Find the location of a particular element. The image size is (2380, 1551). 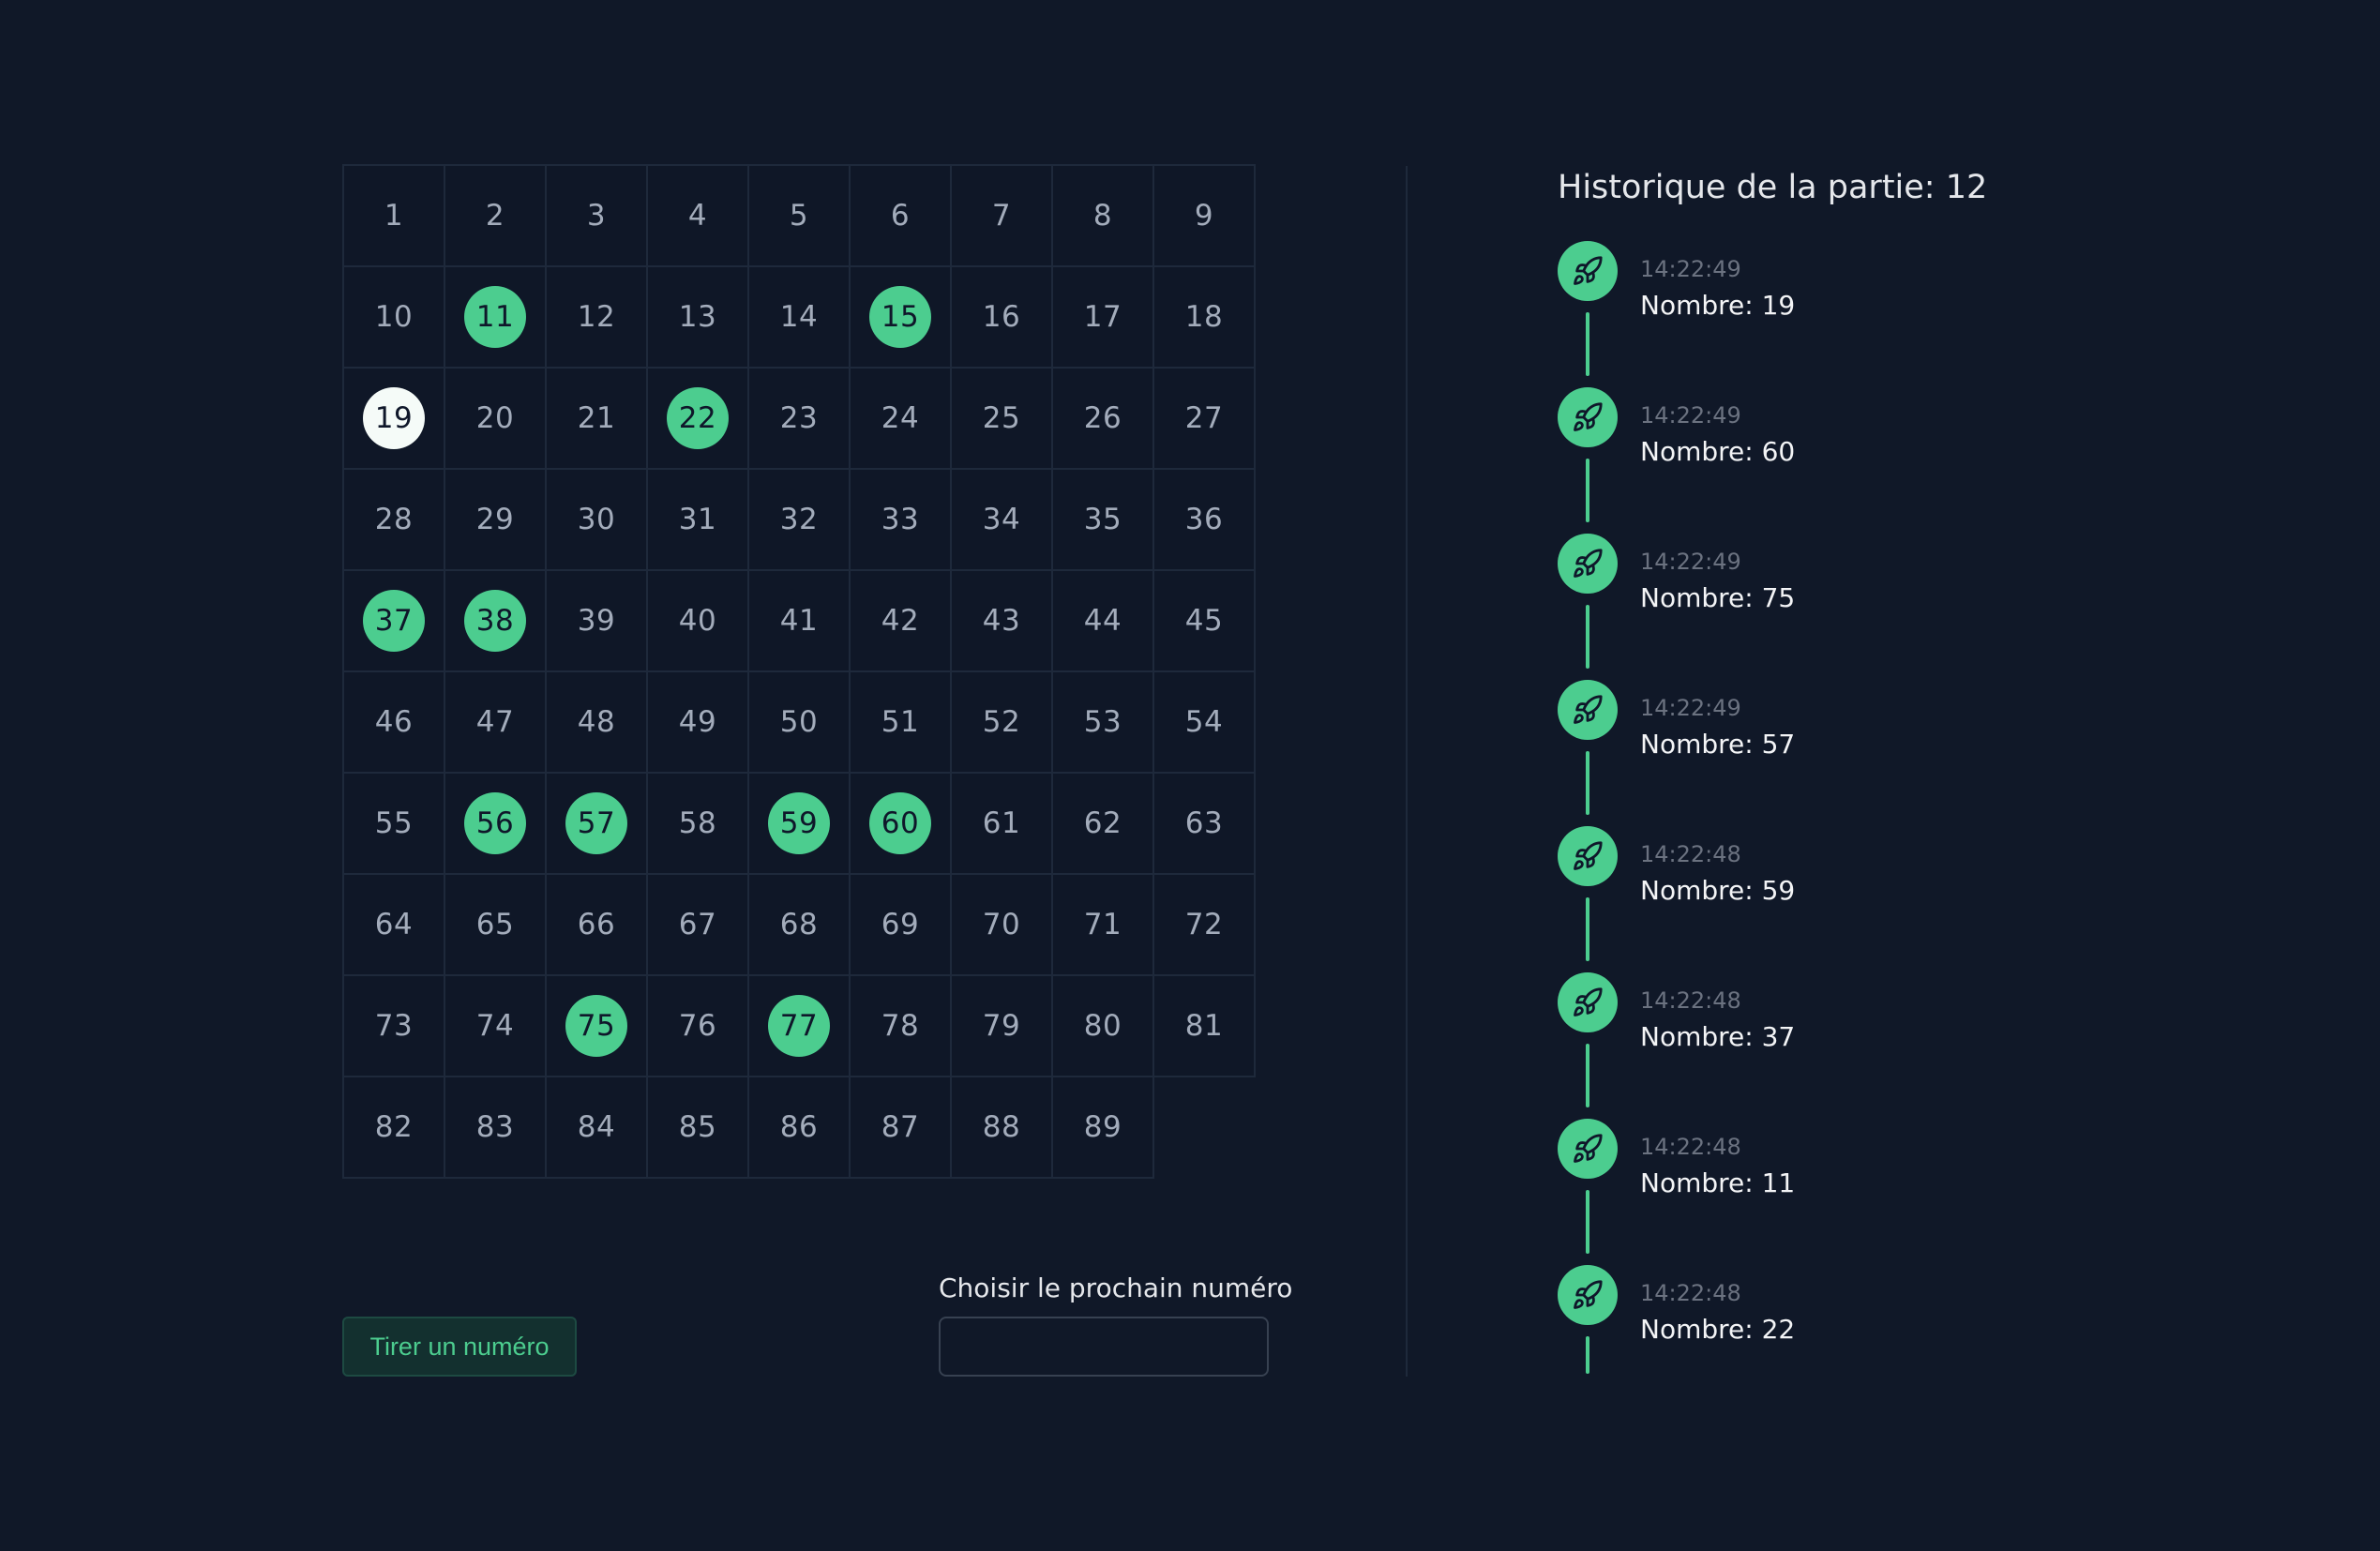

board-cell: 51 is located at coordinates (900, 722).